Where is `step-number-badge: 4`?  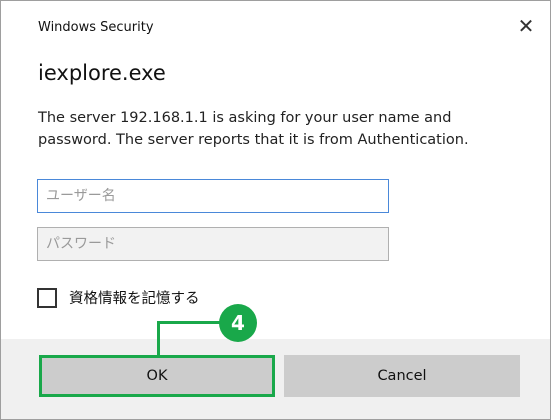
step-number-badge: 4 is located at coordinates (238, 323).